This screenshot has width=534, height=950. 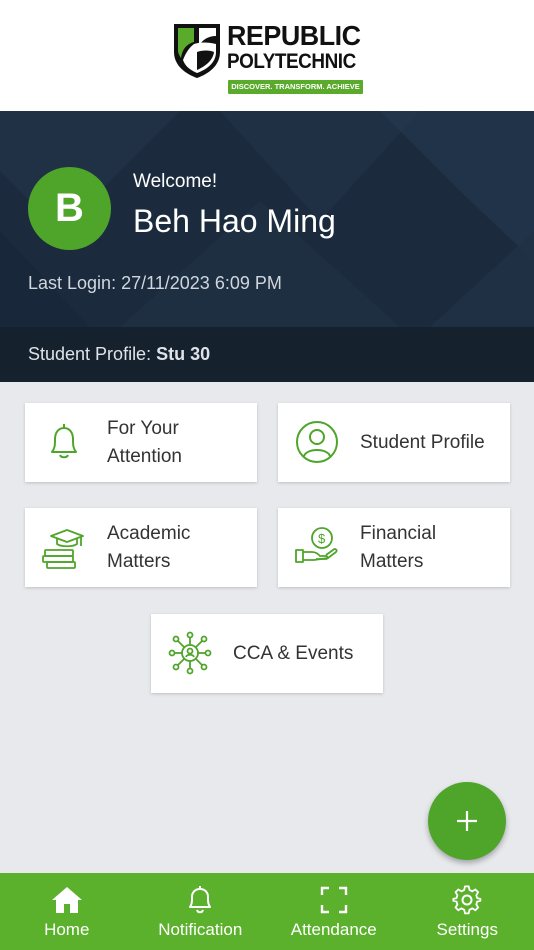 I want to click on profile-label: Student Profile:, so click(x=90, y=354).